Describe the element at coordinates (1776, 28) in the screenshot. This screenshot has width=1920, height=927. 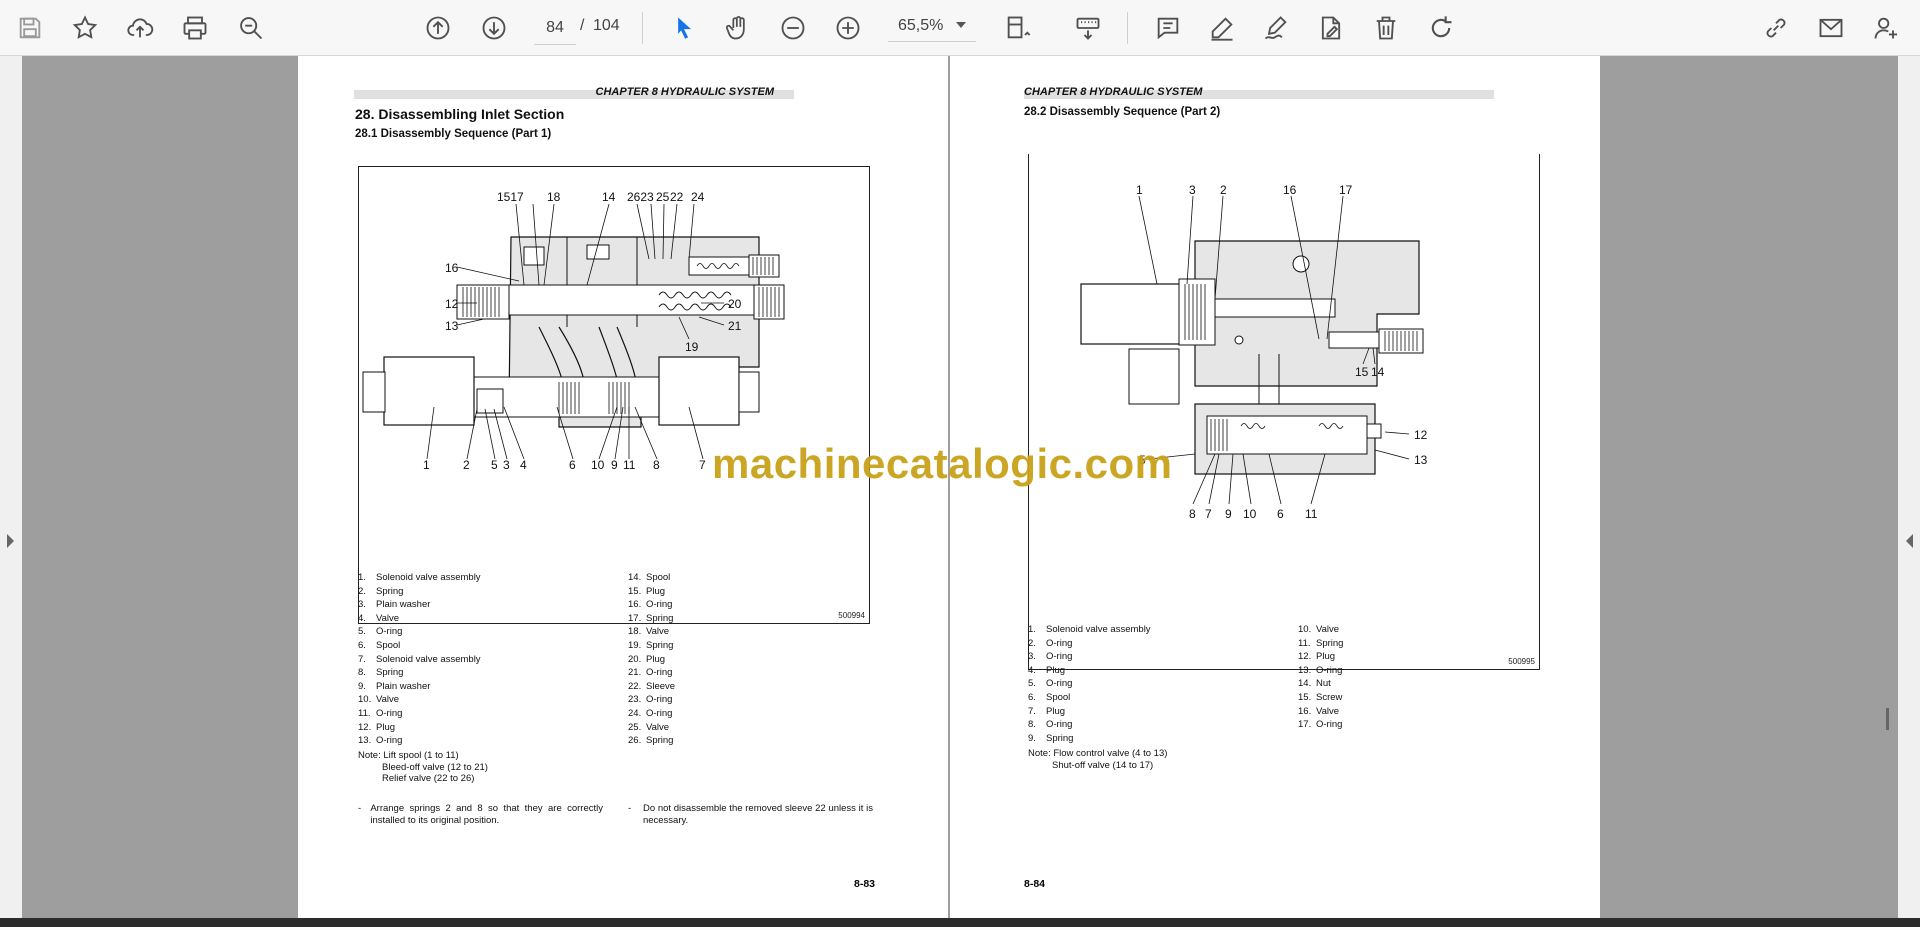
I see `share-link-icon` at that location.